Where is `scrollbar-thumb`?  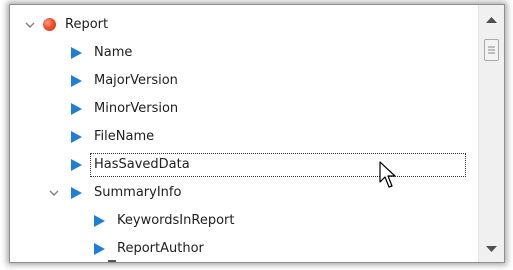
scrollbar-thumb is located at coordinates (491, 50).